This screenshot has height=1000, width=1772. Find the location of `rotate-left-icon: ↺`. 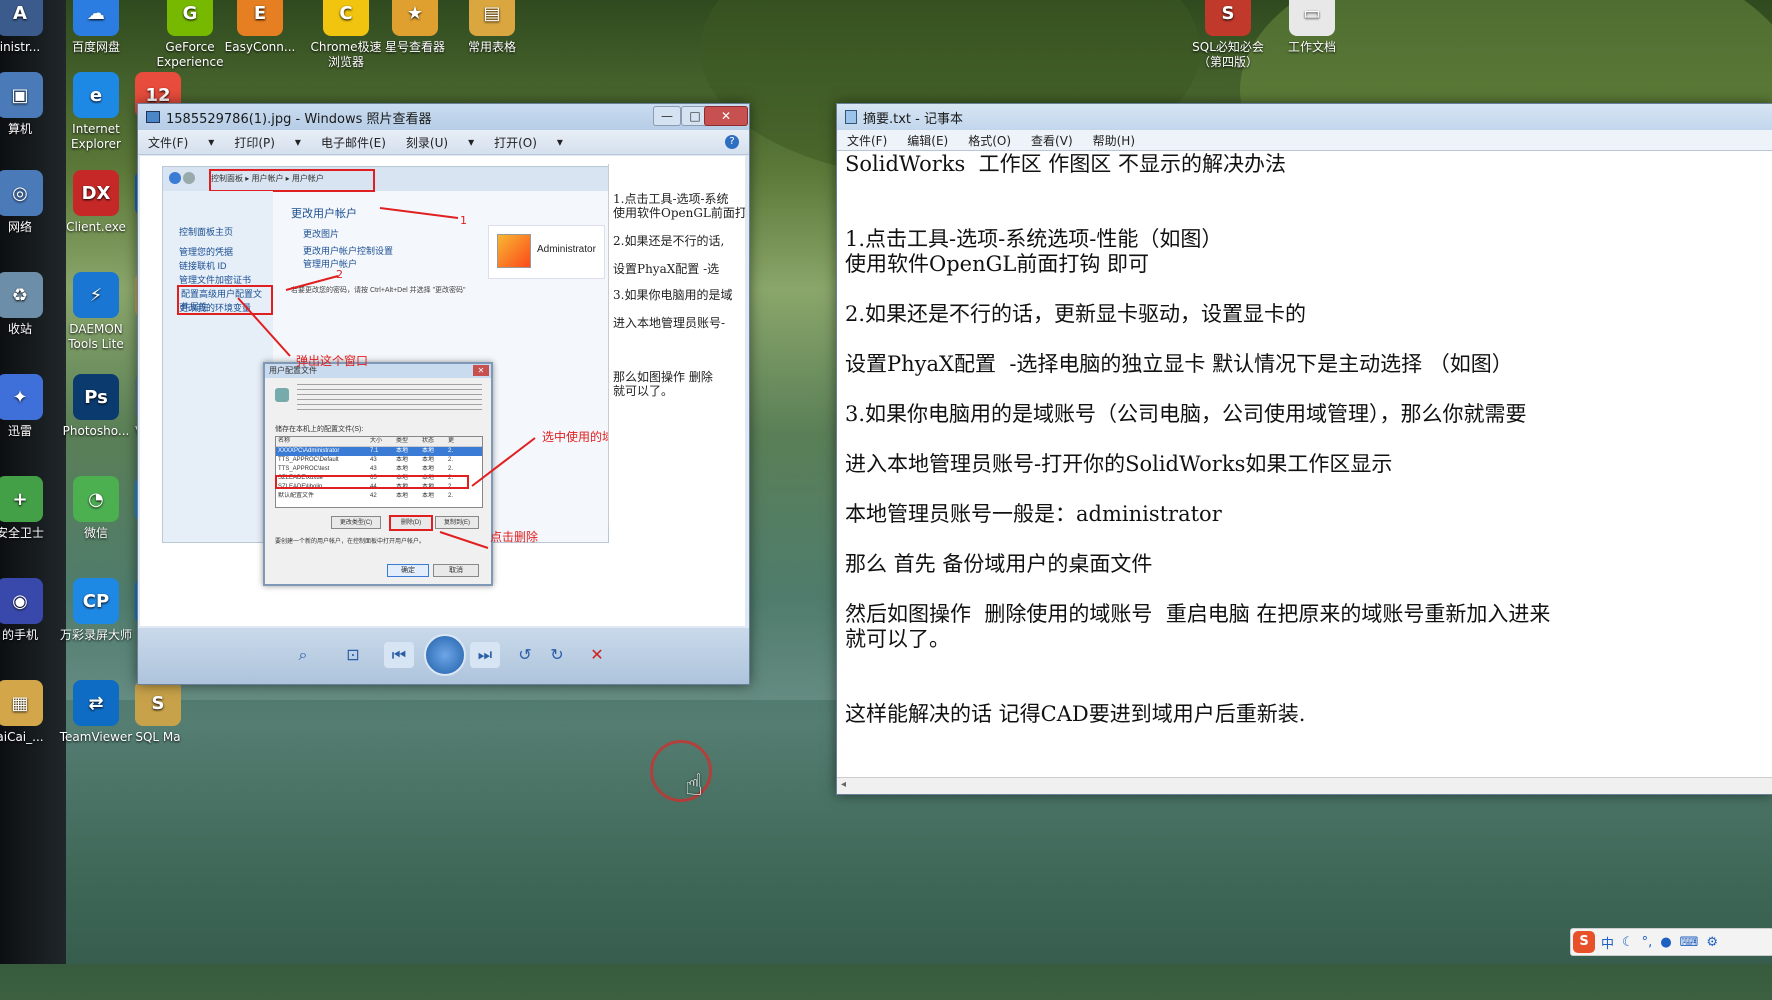

rotate-left-icon: ↺ is located at coordinates (525, 655).